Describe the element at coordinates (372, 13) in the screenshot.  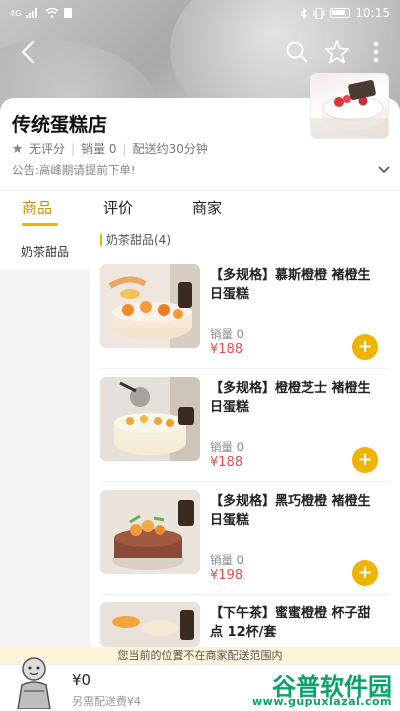
I see `status-time: 10:15` at that location.